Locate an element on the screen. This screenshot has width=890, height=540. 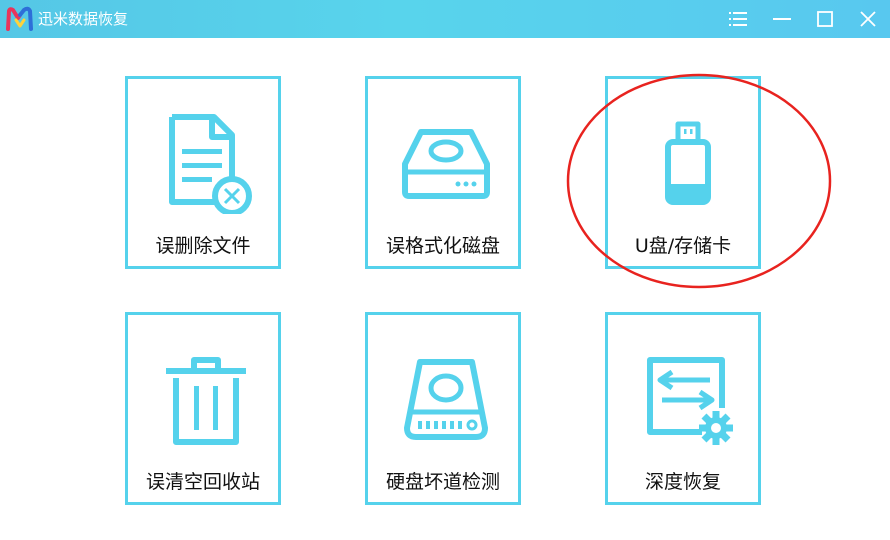
menu-icon is located at coordinates (738, 19).